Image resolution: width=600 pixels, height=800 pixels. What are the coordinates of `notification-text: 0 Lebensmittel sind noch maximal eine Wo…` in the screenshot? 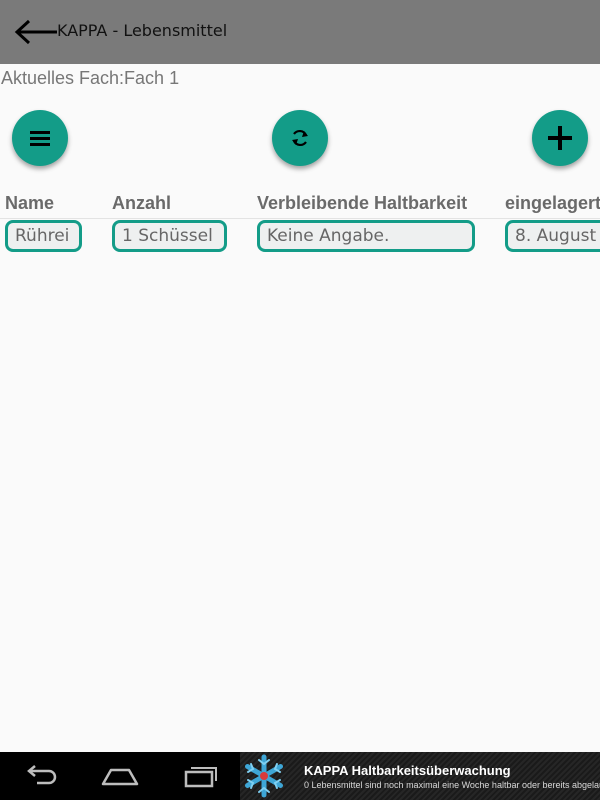 It's located at (452, 785).